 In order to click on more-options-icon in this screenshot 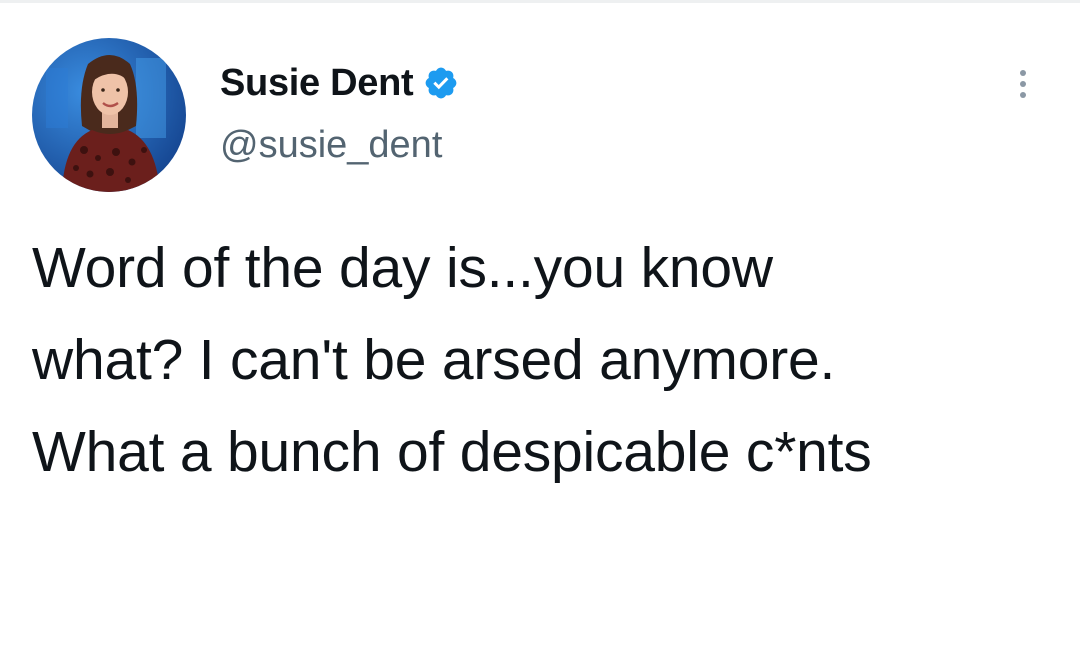, I will do `click(1023, 84)`.